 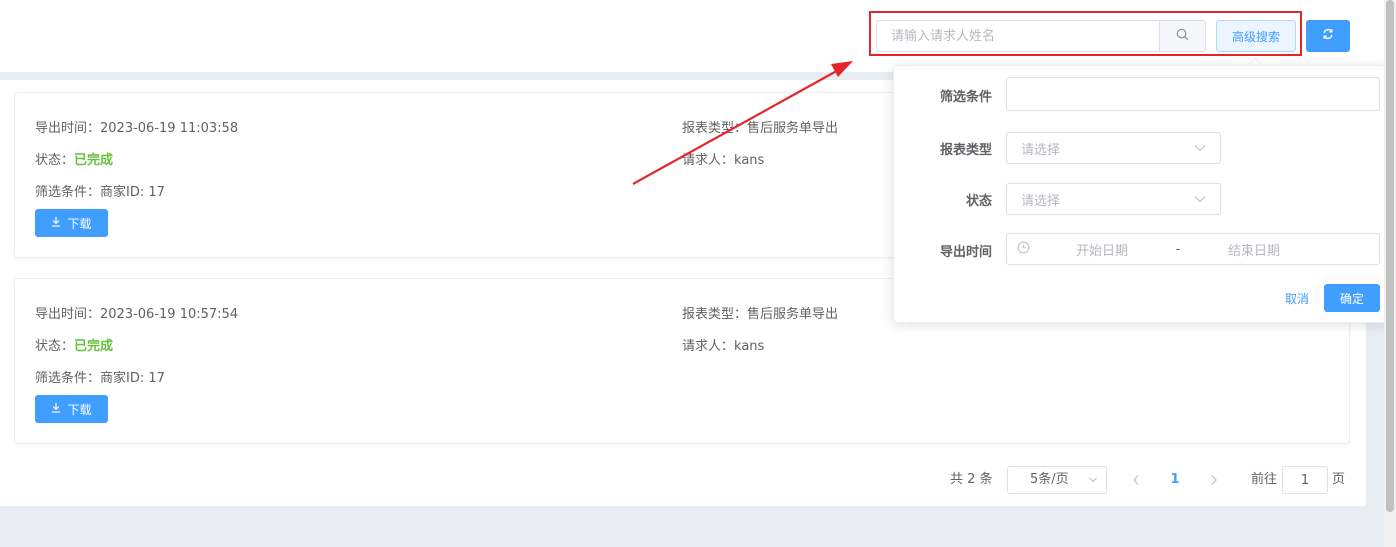 I want to click on report-type-filter-label: 报表类型, so click(x=965, y=150).